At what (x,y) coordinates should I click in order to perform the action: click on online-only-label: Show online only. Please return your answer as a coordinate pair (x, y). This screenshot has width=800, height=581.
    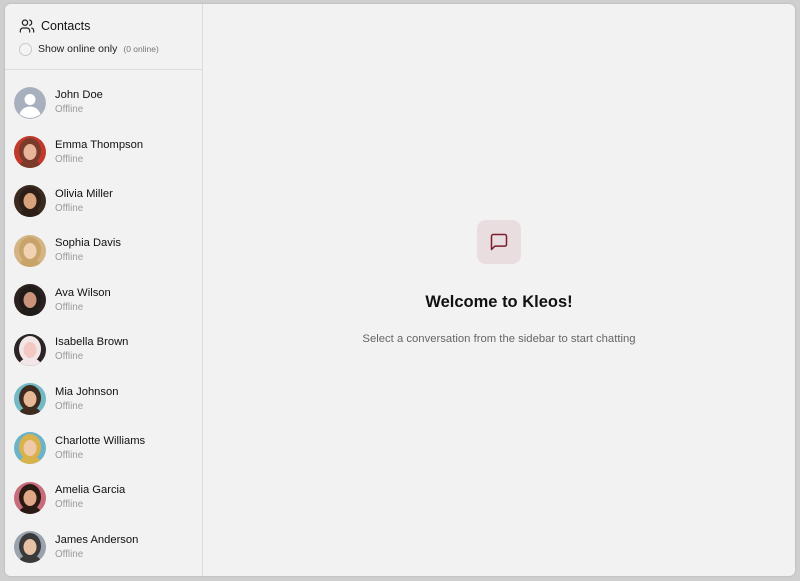
    Looking at the image, I should click on (77, 49).